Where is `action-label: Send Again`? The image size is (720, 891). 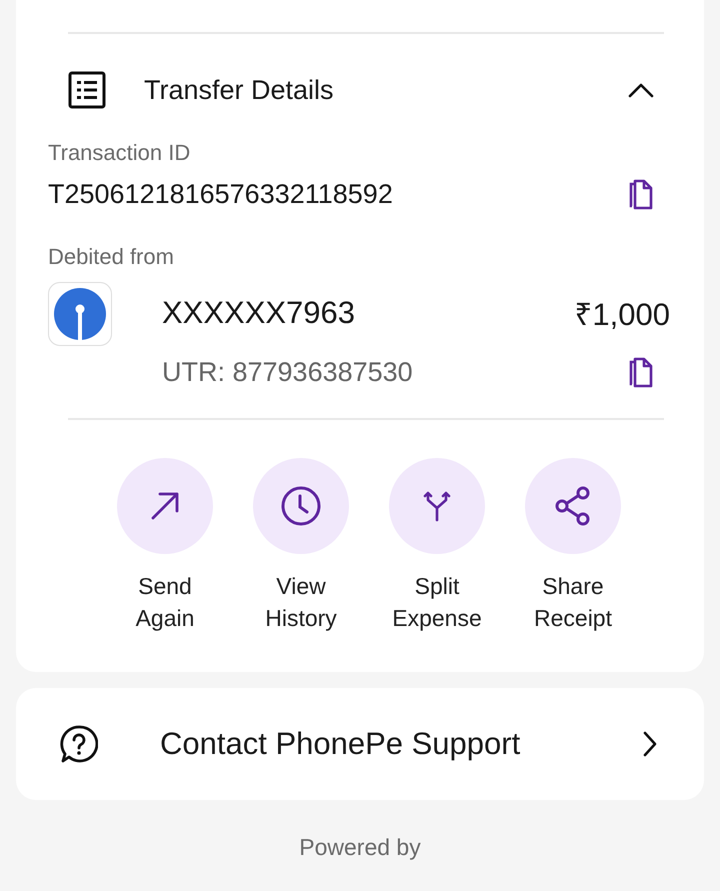 action-label: Send Again is located at coordinates (165, 602).